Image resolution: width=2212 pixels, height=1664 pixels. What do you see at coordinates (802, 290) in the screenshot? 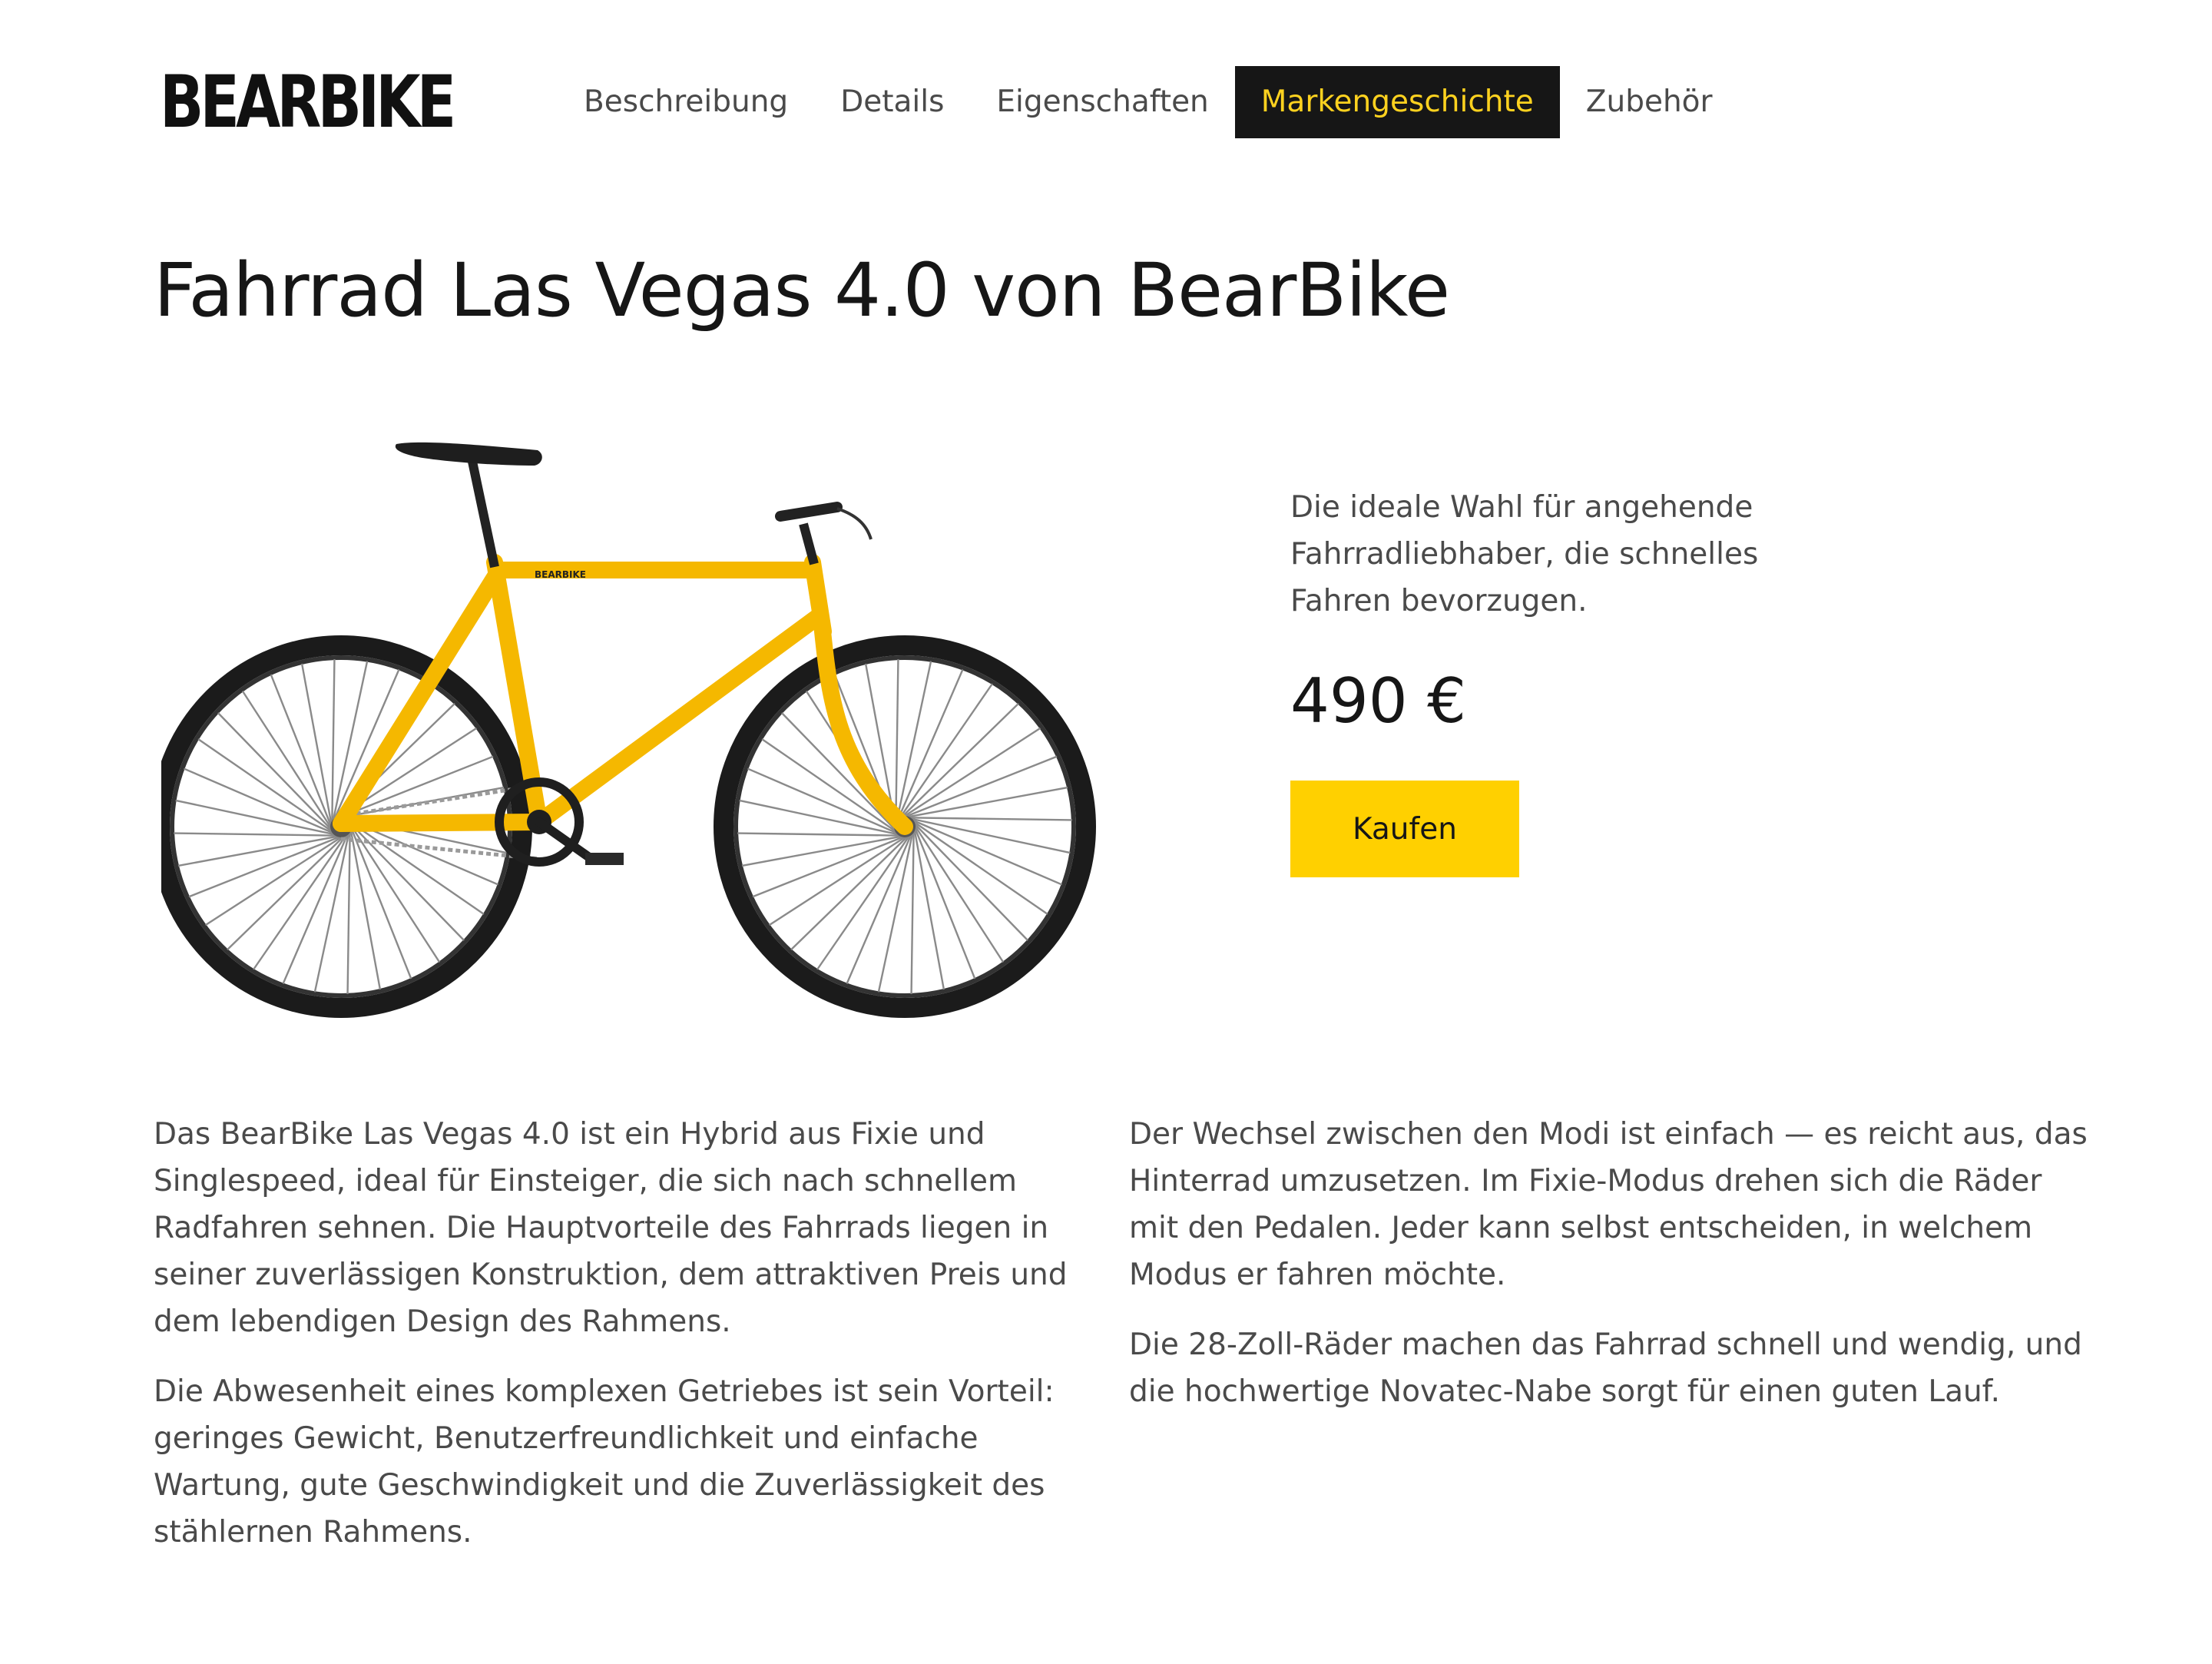
I see `page-title: Fahrrad Las Vegas 4.0 von BearBike` at bounding box center [802, 290].